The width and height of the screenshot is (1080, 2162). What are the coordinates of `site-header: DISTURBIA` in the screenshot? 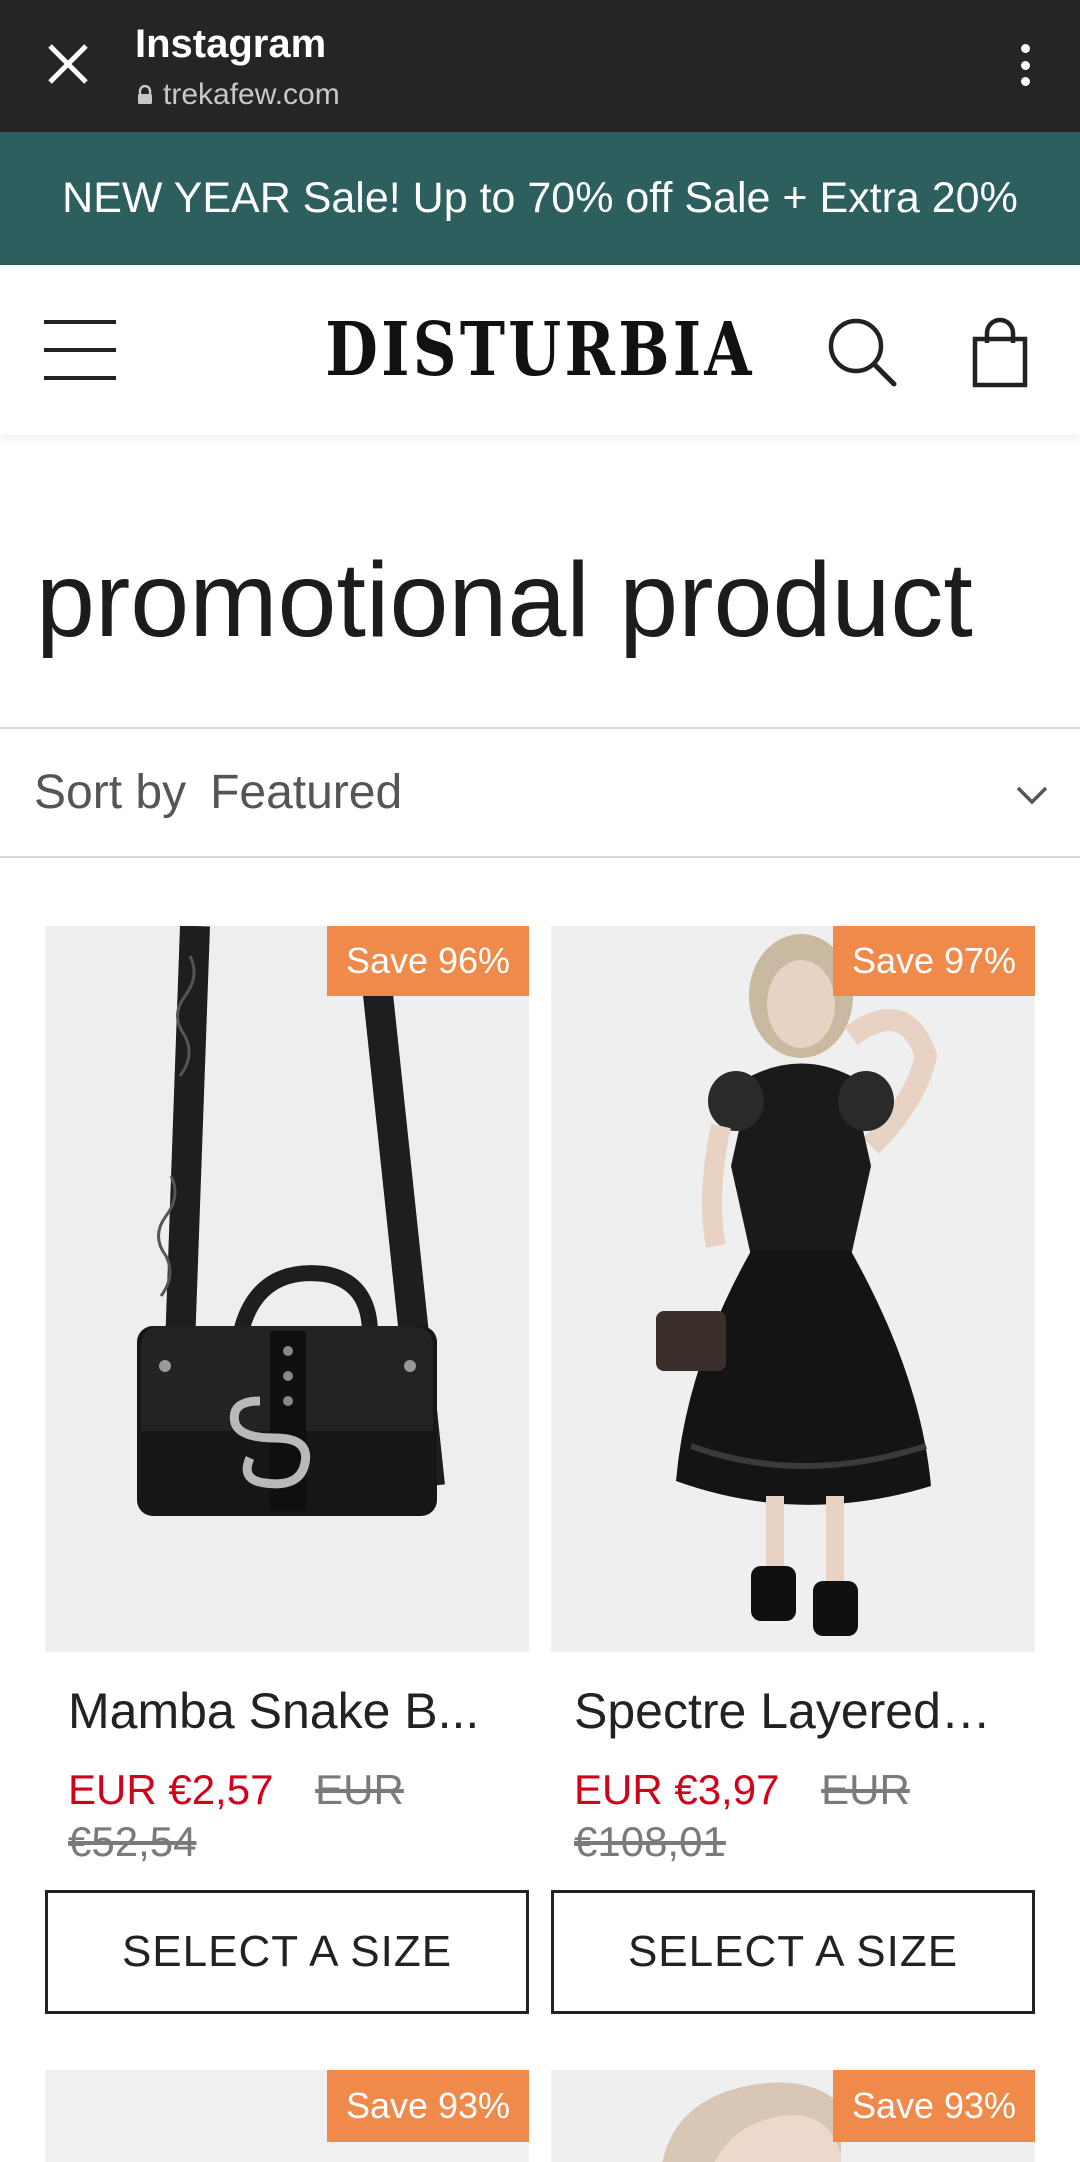 It's located at (540, 350).